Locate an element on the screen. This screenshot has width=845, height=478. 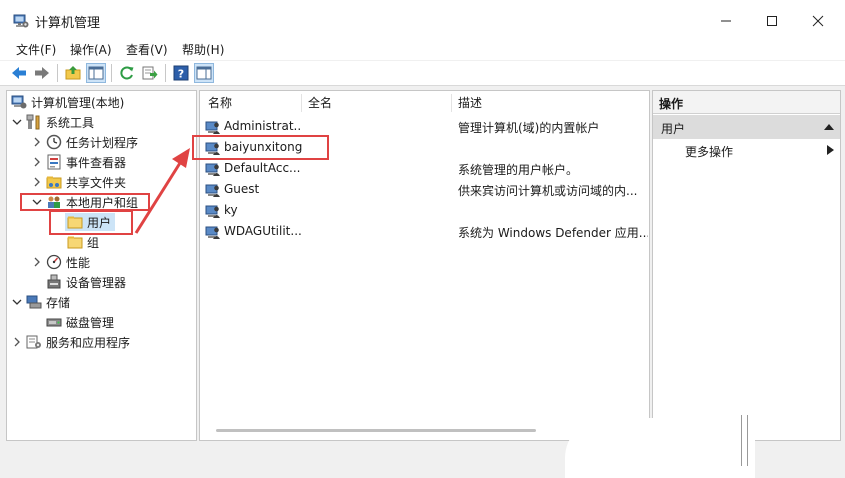
divider-line is located at coordinates (741, 440).